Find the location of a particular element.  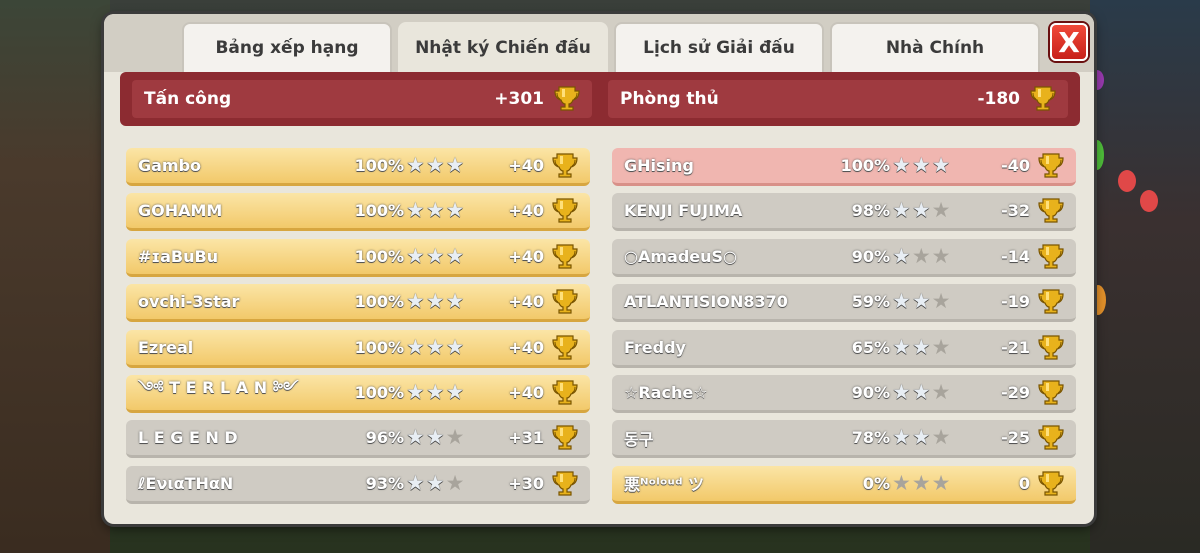

player-name: GOHAMM is located at coordinates (180, 211).